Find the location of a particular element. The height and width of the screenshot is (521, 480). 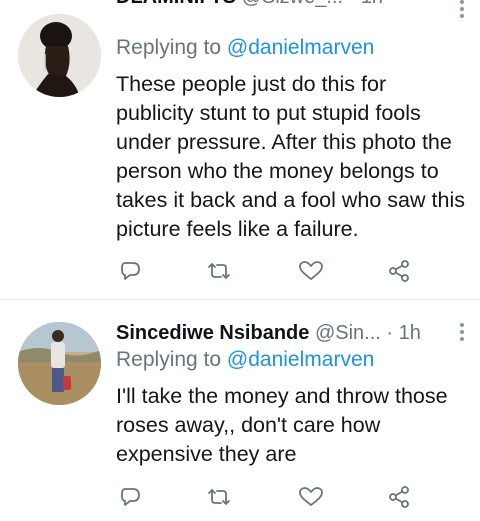

tweet-divider is located at coordinates (240, 299).